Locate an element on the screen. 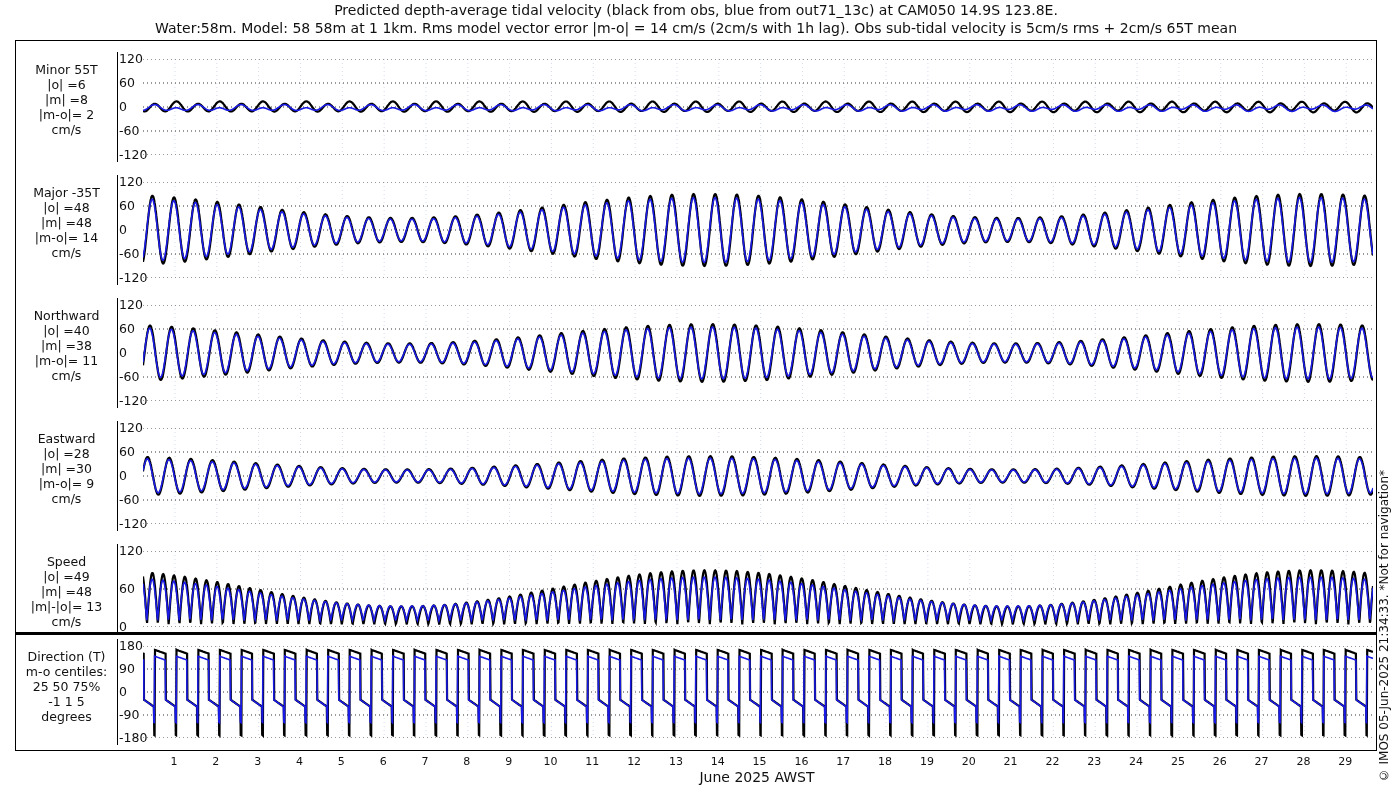 The height and width of the screenshot is (800, 1400). panel-label: m-o centiles: is located at coordinates (66, 671).